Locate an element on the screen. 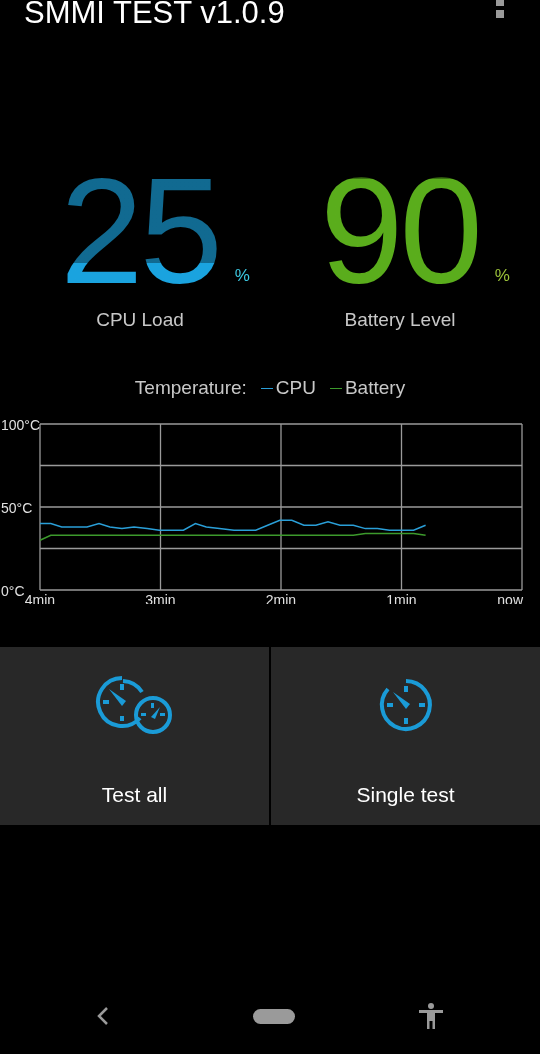 The height and width of the screenshot is (1054, 540). back-icon is located at coordinates (103, 1016).